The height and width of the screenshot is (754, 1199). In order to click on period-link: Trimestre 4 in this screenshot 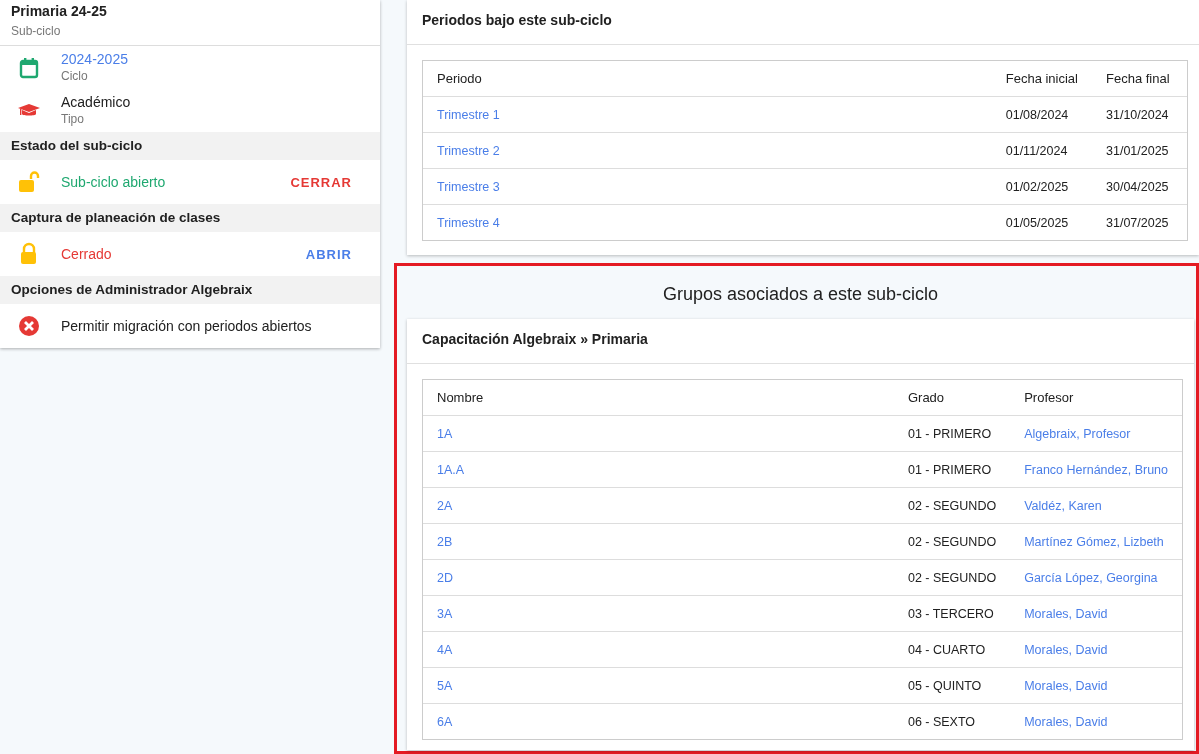, I will do `click(468, 222)`.